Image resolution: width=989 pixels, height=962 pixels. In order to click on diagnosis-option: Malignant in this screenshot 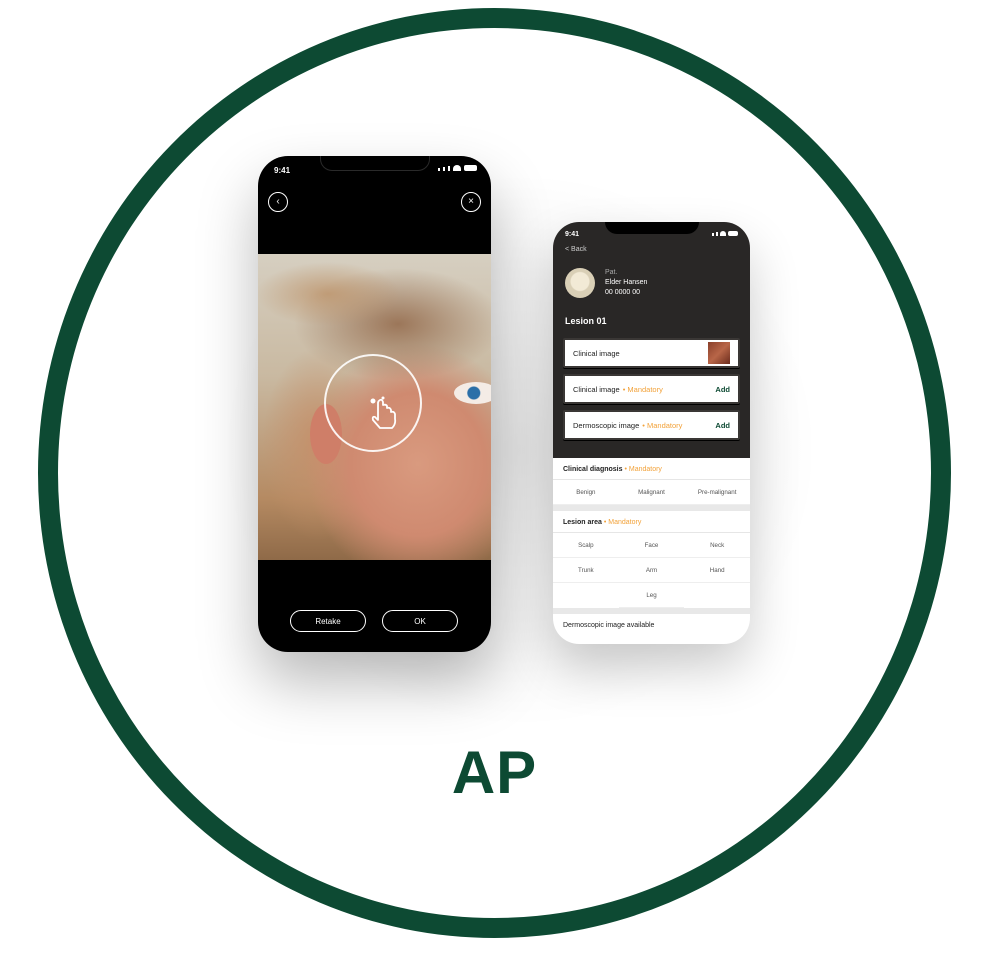, I will do `click(651, 492)`.